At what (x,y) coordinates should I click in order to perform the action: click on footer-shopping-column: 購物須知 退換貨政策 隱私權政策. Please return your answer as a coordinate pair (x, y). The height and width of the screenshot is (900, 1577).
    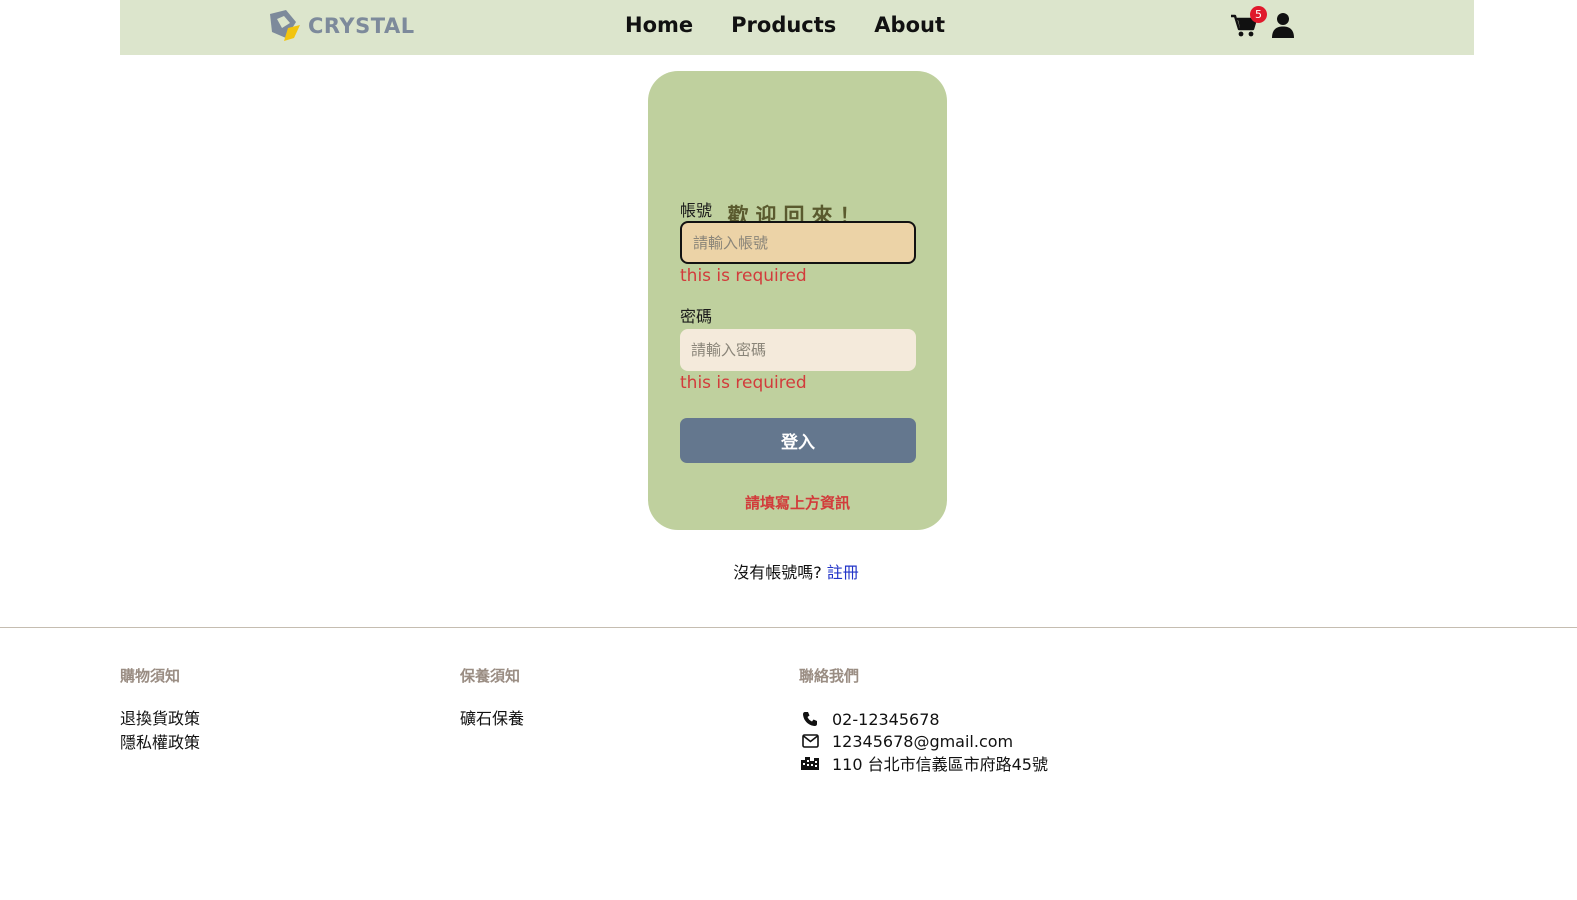
    Looking at the image, I should click on (160, 710).